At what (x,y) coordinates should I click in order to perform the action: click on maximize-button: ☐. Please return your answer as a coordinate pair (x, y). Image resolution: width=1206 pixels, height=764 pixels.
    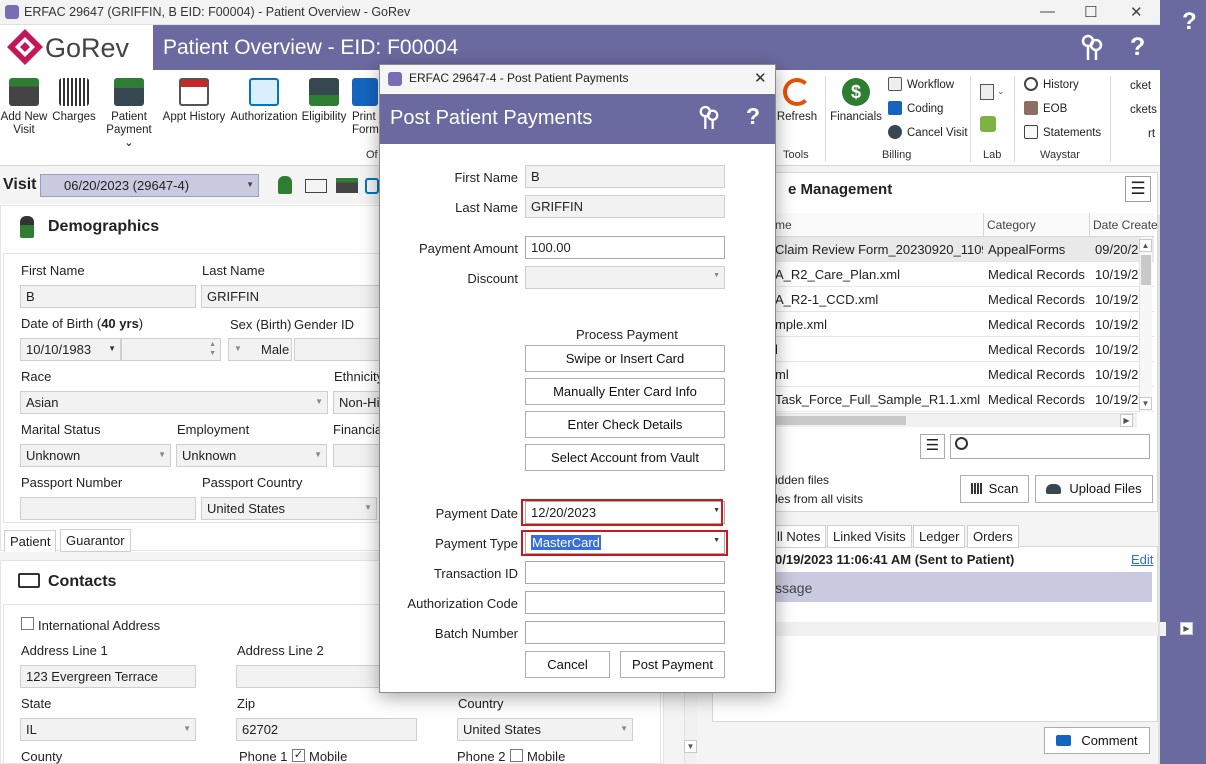
    Looking at the image, I should click on (1090, 12).